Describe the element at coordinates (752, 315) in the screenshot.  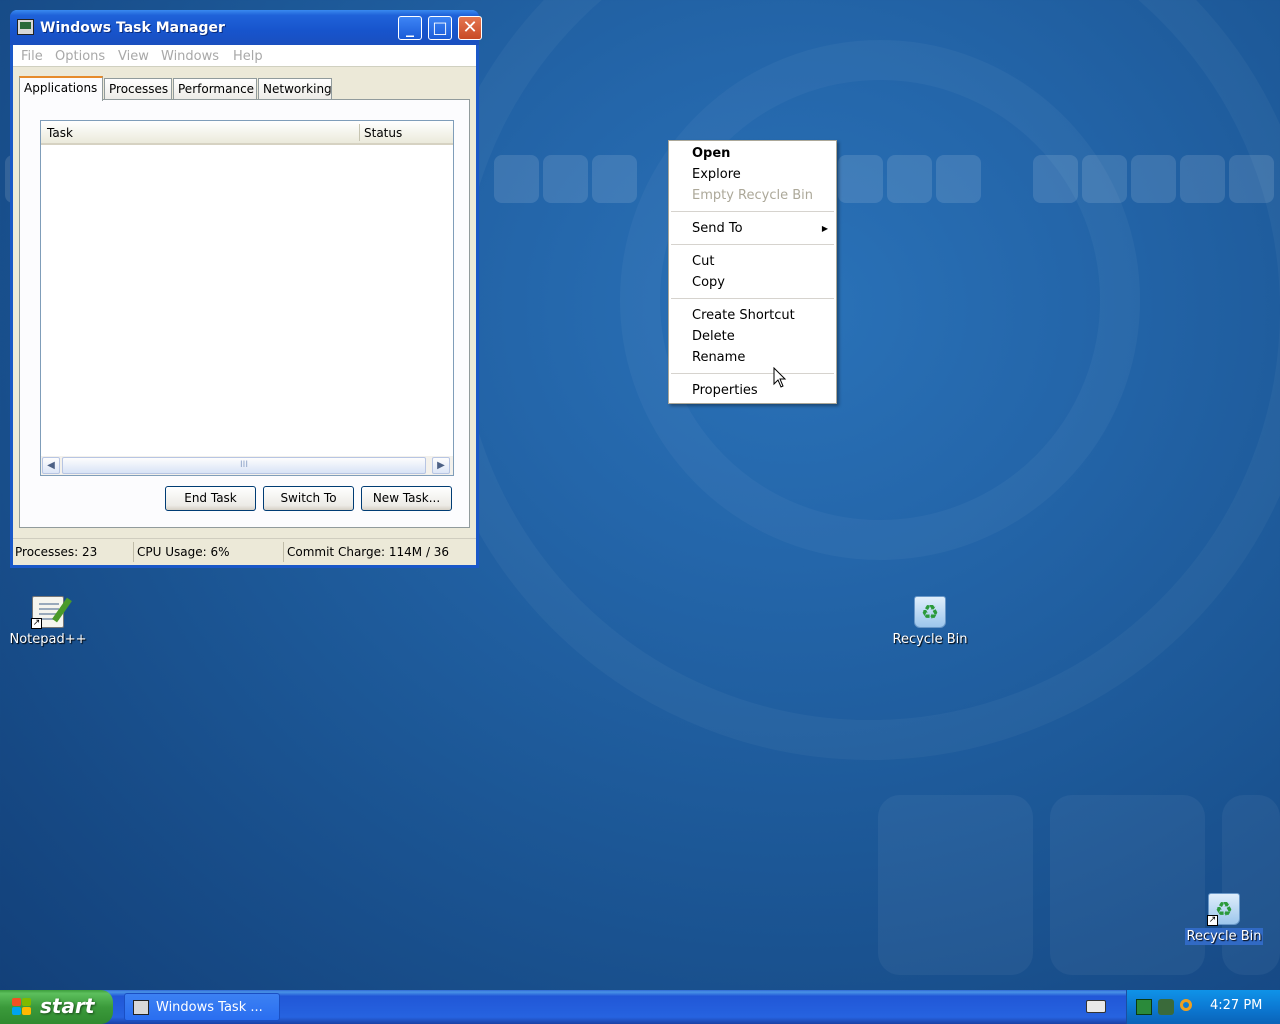
I see `menu-item-create-shortcut: Create Shortcut` at that location.